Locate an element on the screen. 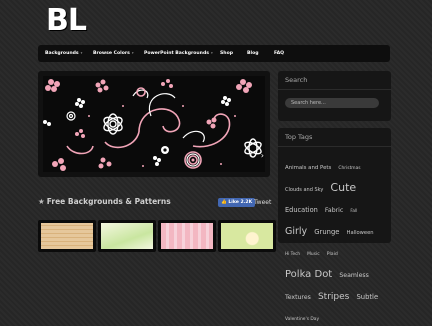  tag-link: Clouds and Sky is located at coordinates (304, 190).